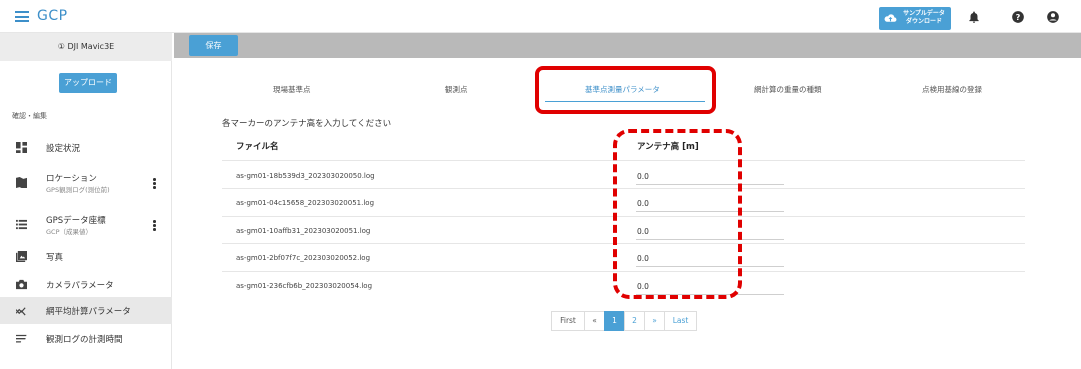 Image resolution: width=1081 pixels, height=369 pixels. What do you see at coordinates (952, 89) in the screenshot?
I see `tab-check-baseline-registration: 点検用基線の登録` at bounding box center [952, 89].